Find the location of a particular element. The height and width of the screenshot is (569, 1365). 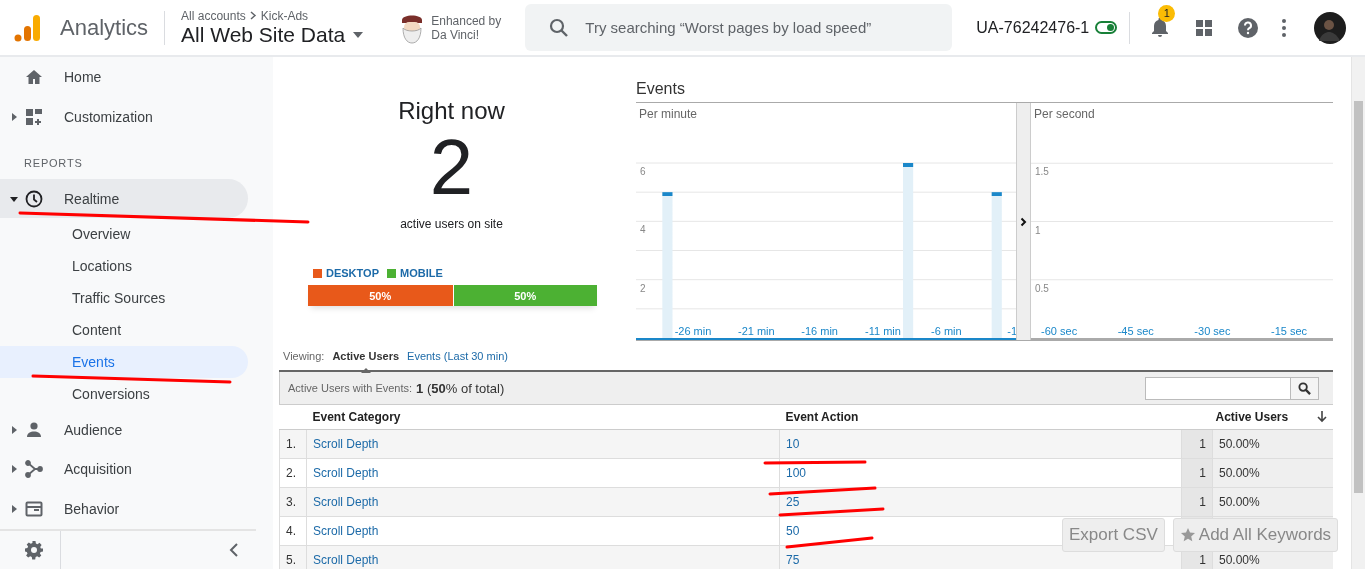

caret-icon is located at coordinates (358, 34).